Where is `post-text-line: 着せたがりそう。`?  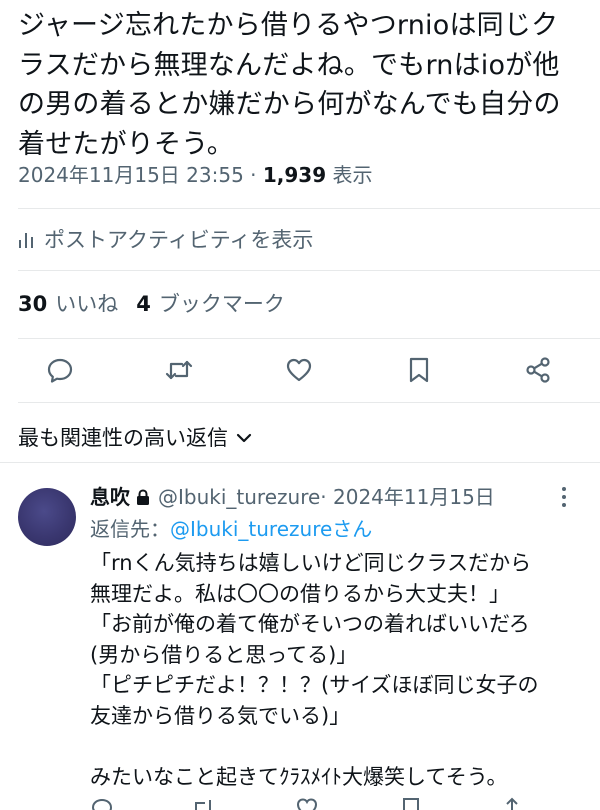
post-text-line: 着せたがりそう。 is located at coordinates (126, 144).